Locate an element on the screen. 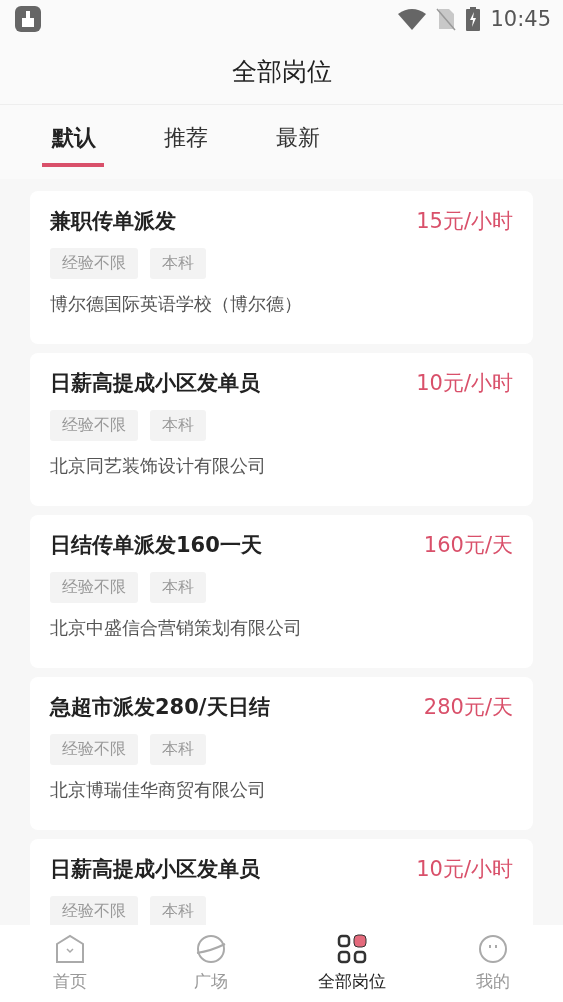 The image size is (563, 1002). nav-tab: 全部岗位 is located at coordinates (351, 963).